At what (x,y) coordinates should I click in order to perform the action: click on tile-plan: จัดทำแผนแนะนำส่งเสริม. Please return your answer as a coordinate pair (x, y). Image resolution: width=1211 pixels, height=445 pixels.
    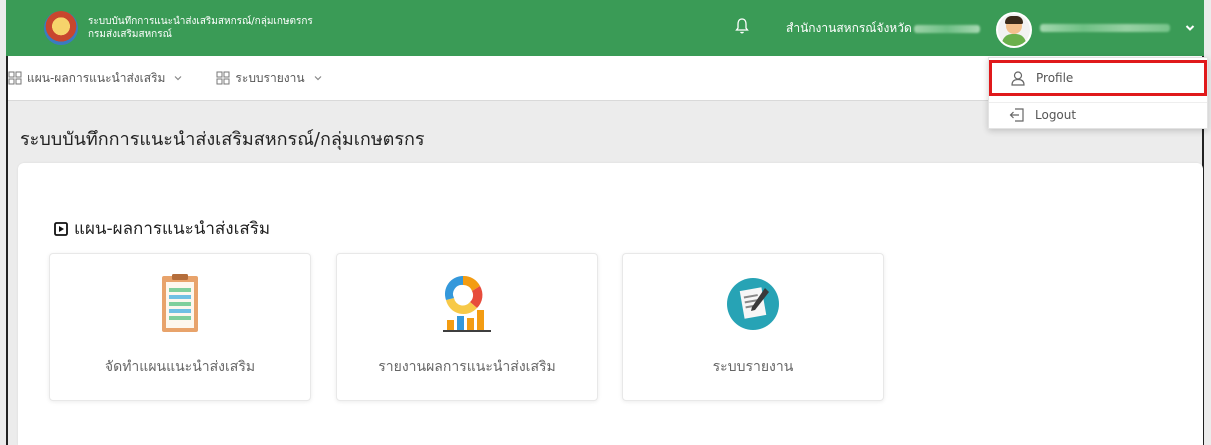
    Looking at the image, I should click on (180, 327).